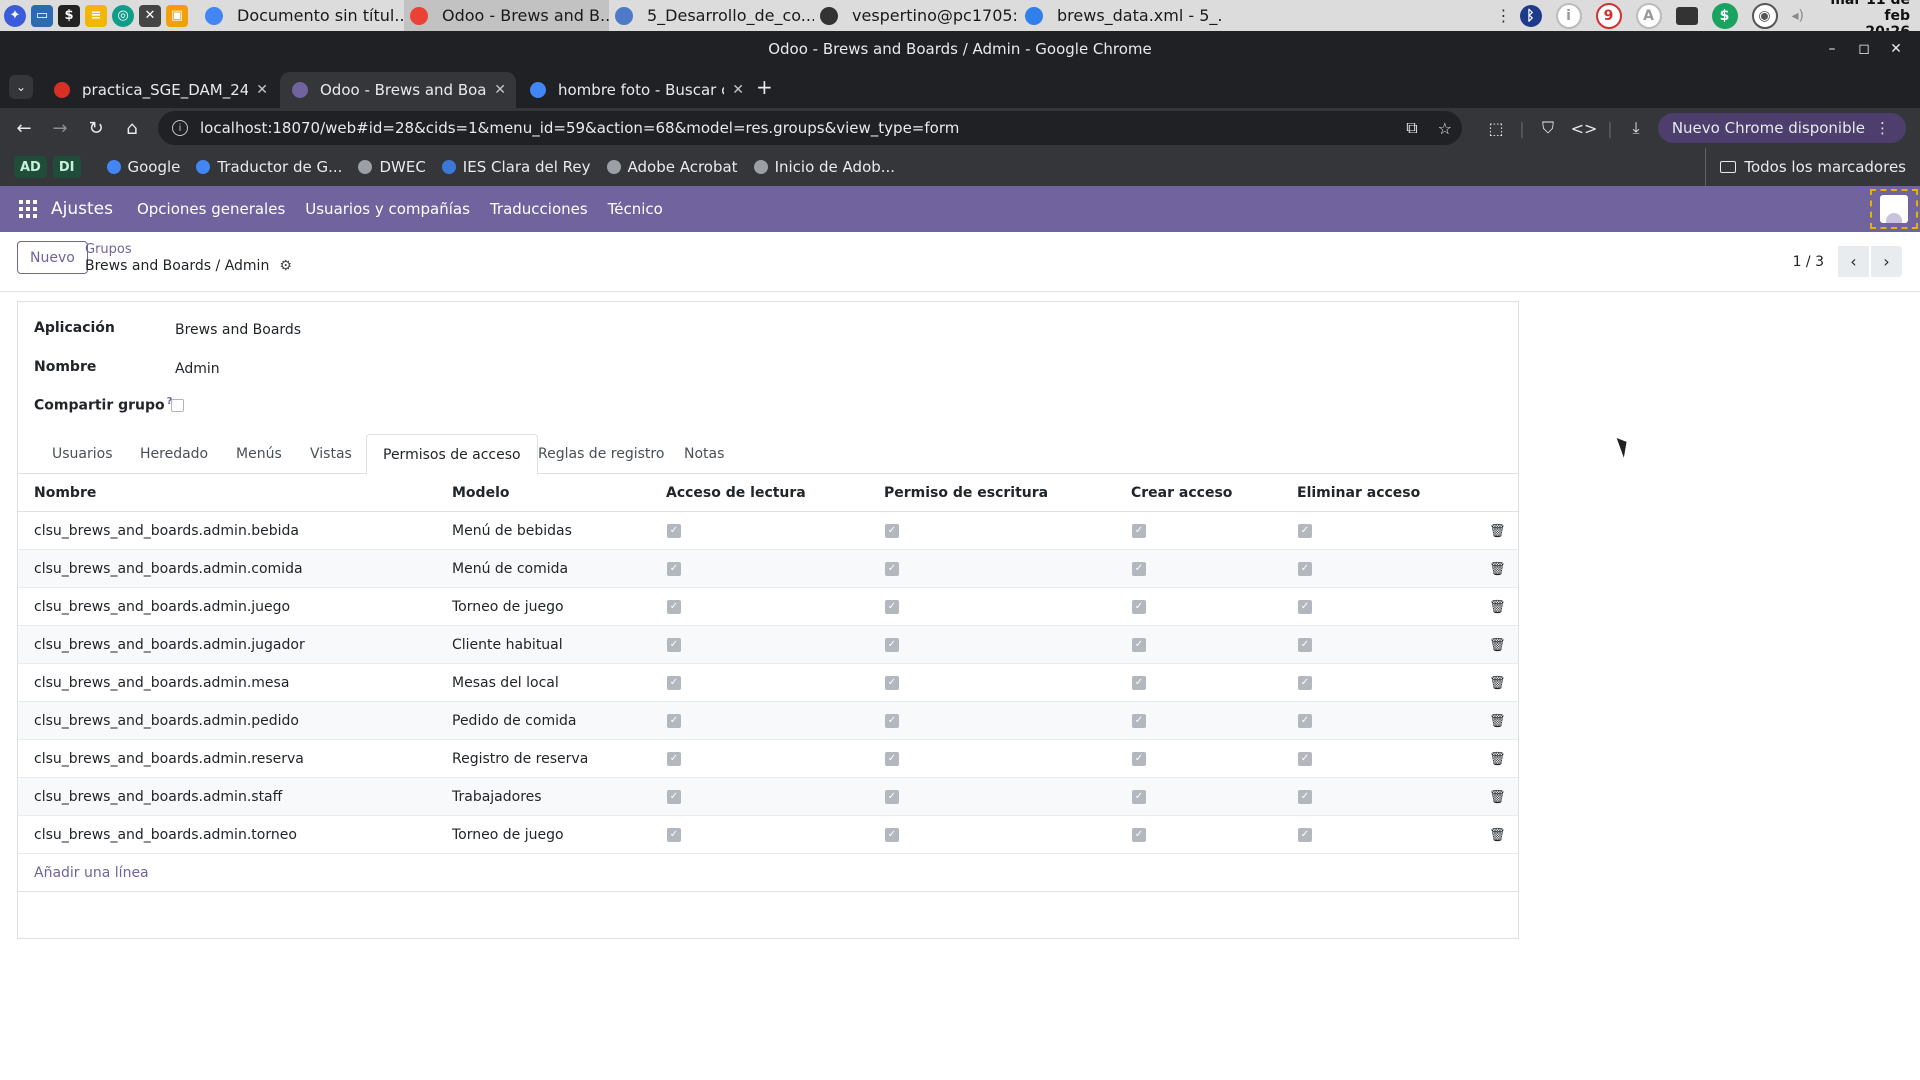  Describe the element at coordinates (1608, 15) in the screenshot. I see `notification-badge: 9` at that location.